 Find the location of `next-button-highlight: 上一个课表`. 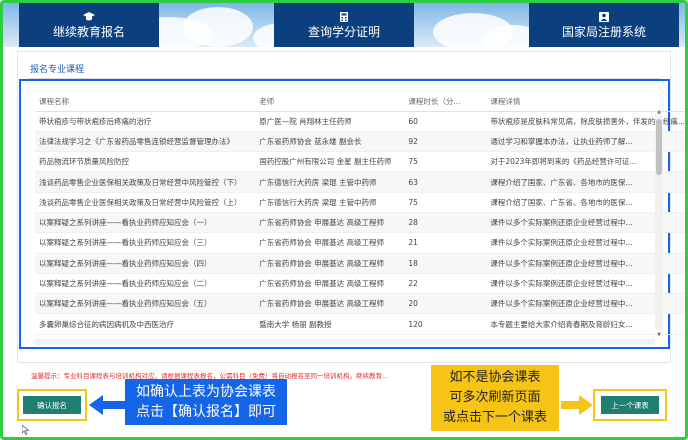

next-button-highlight: 上一个课表 is located at coordinates (630, 405).